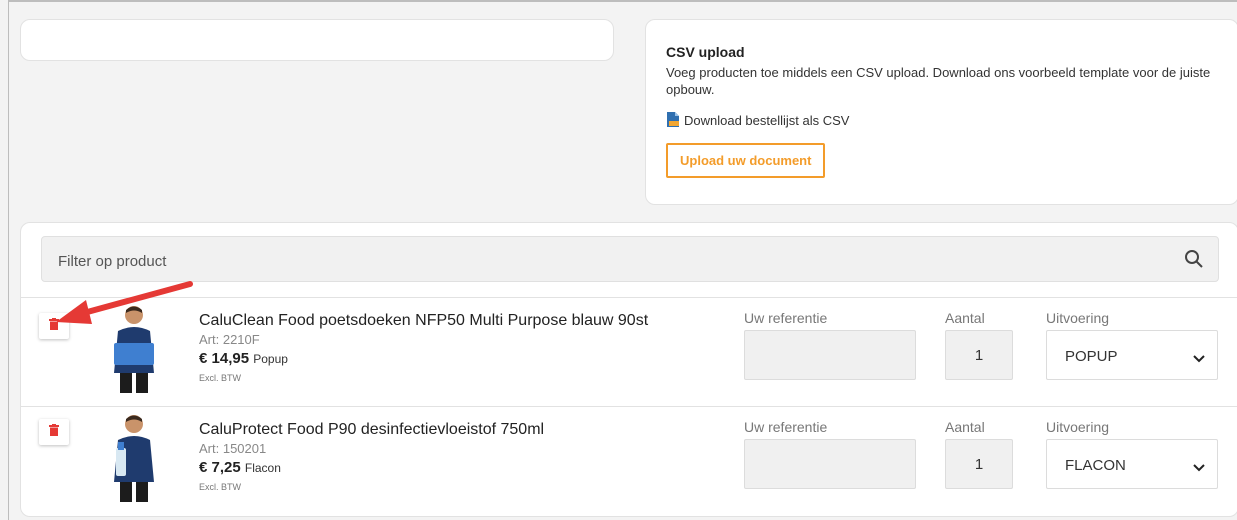 The width and height of the screenshot is (1237, 520). Describe the element at coordinates (233, 448) in the screenshot. I see `product-article: Art: 150201` at that location.